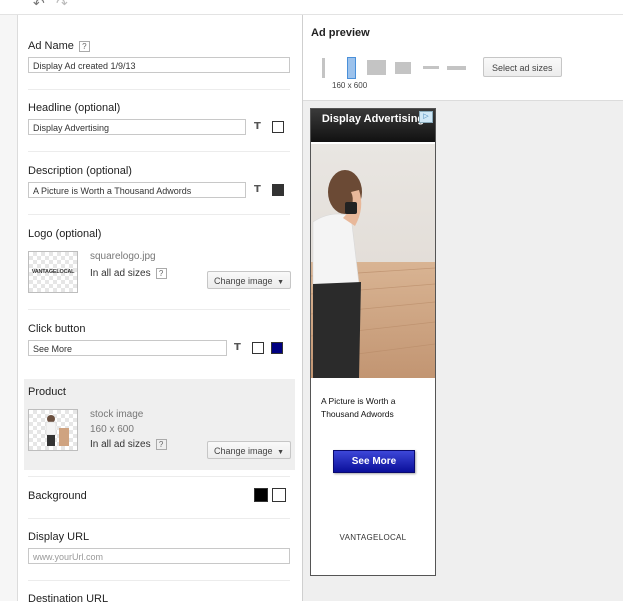 This screenshot has width=623, height=605. What do you see at coordinates (74, 108) in the screenshot?
I see `headline-label: Headline (optional)` at bounding box center [74, 108].